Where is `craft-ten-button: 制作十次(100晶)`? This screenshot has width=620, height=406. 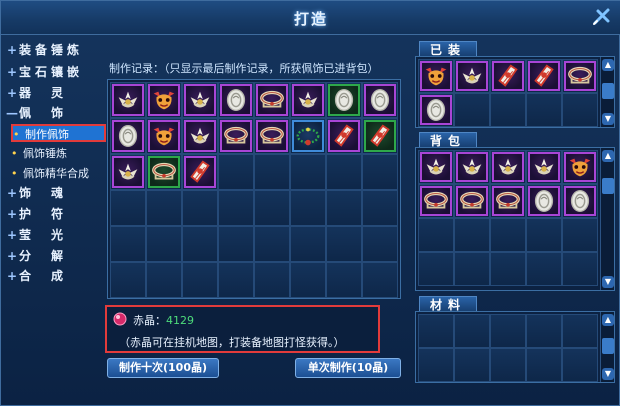 craft-ten-button: 制作十次(100晶) is located at coordinates (163, 368).